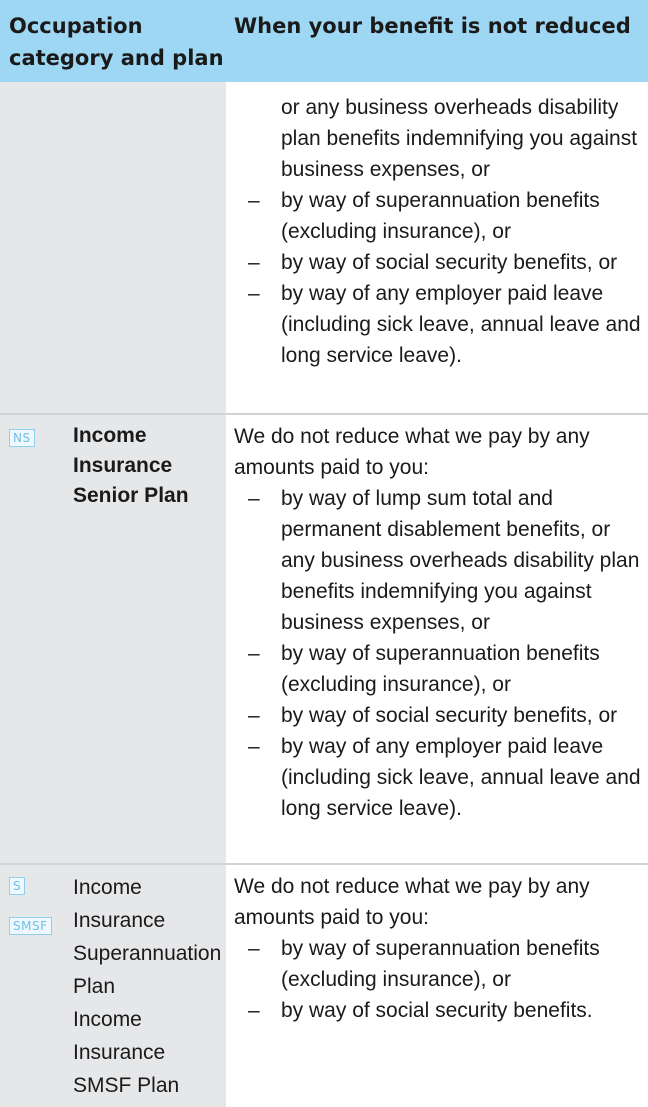 The image size is (648, 1107). What do you see at coordinates (147, 937) in the screenshot?
I see `plan-name-superannuation: Income Insurance Superannuation Plan` at bounding box center [147, 937].